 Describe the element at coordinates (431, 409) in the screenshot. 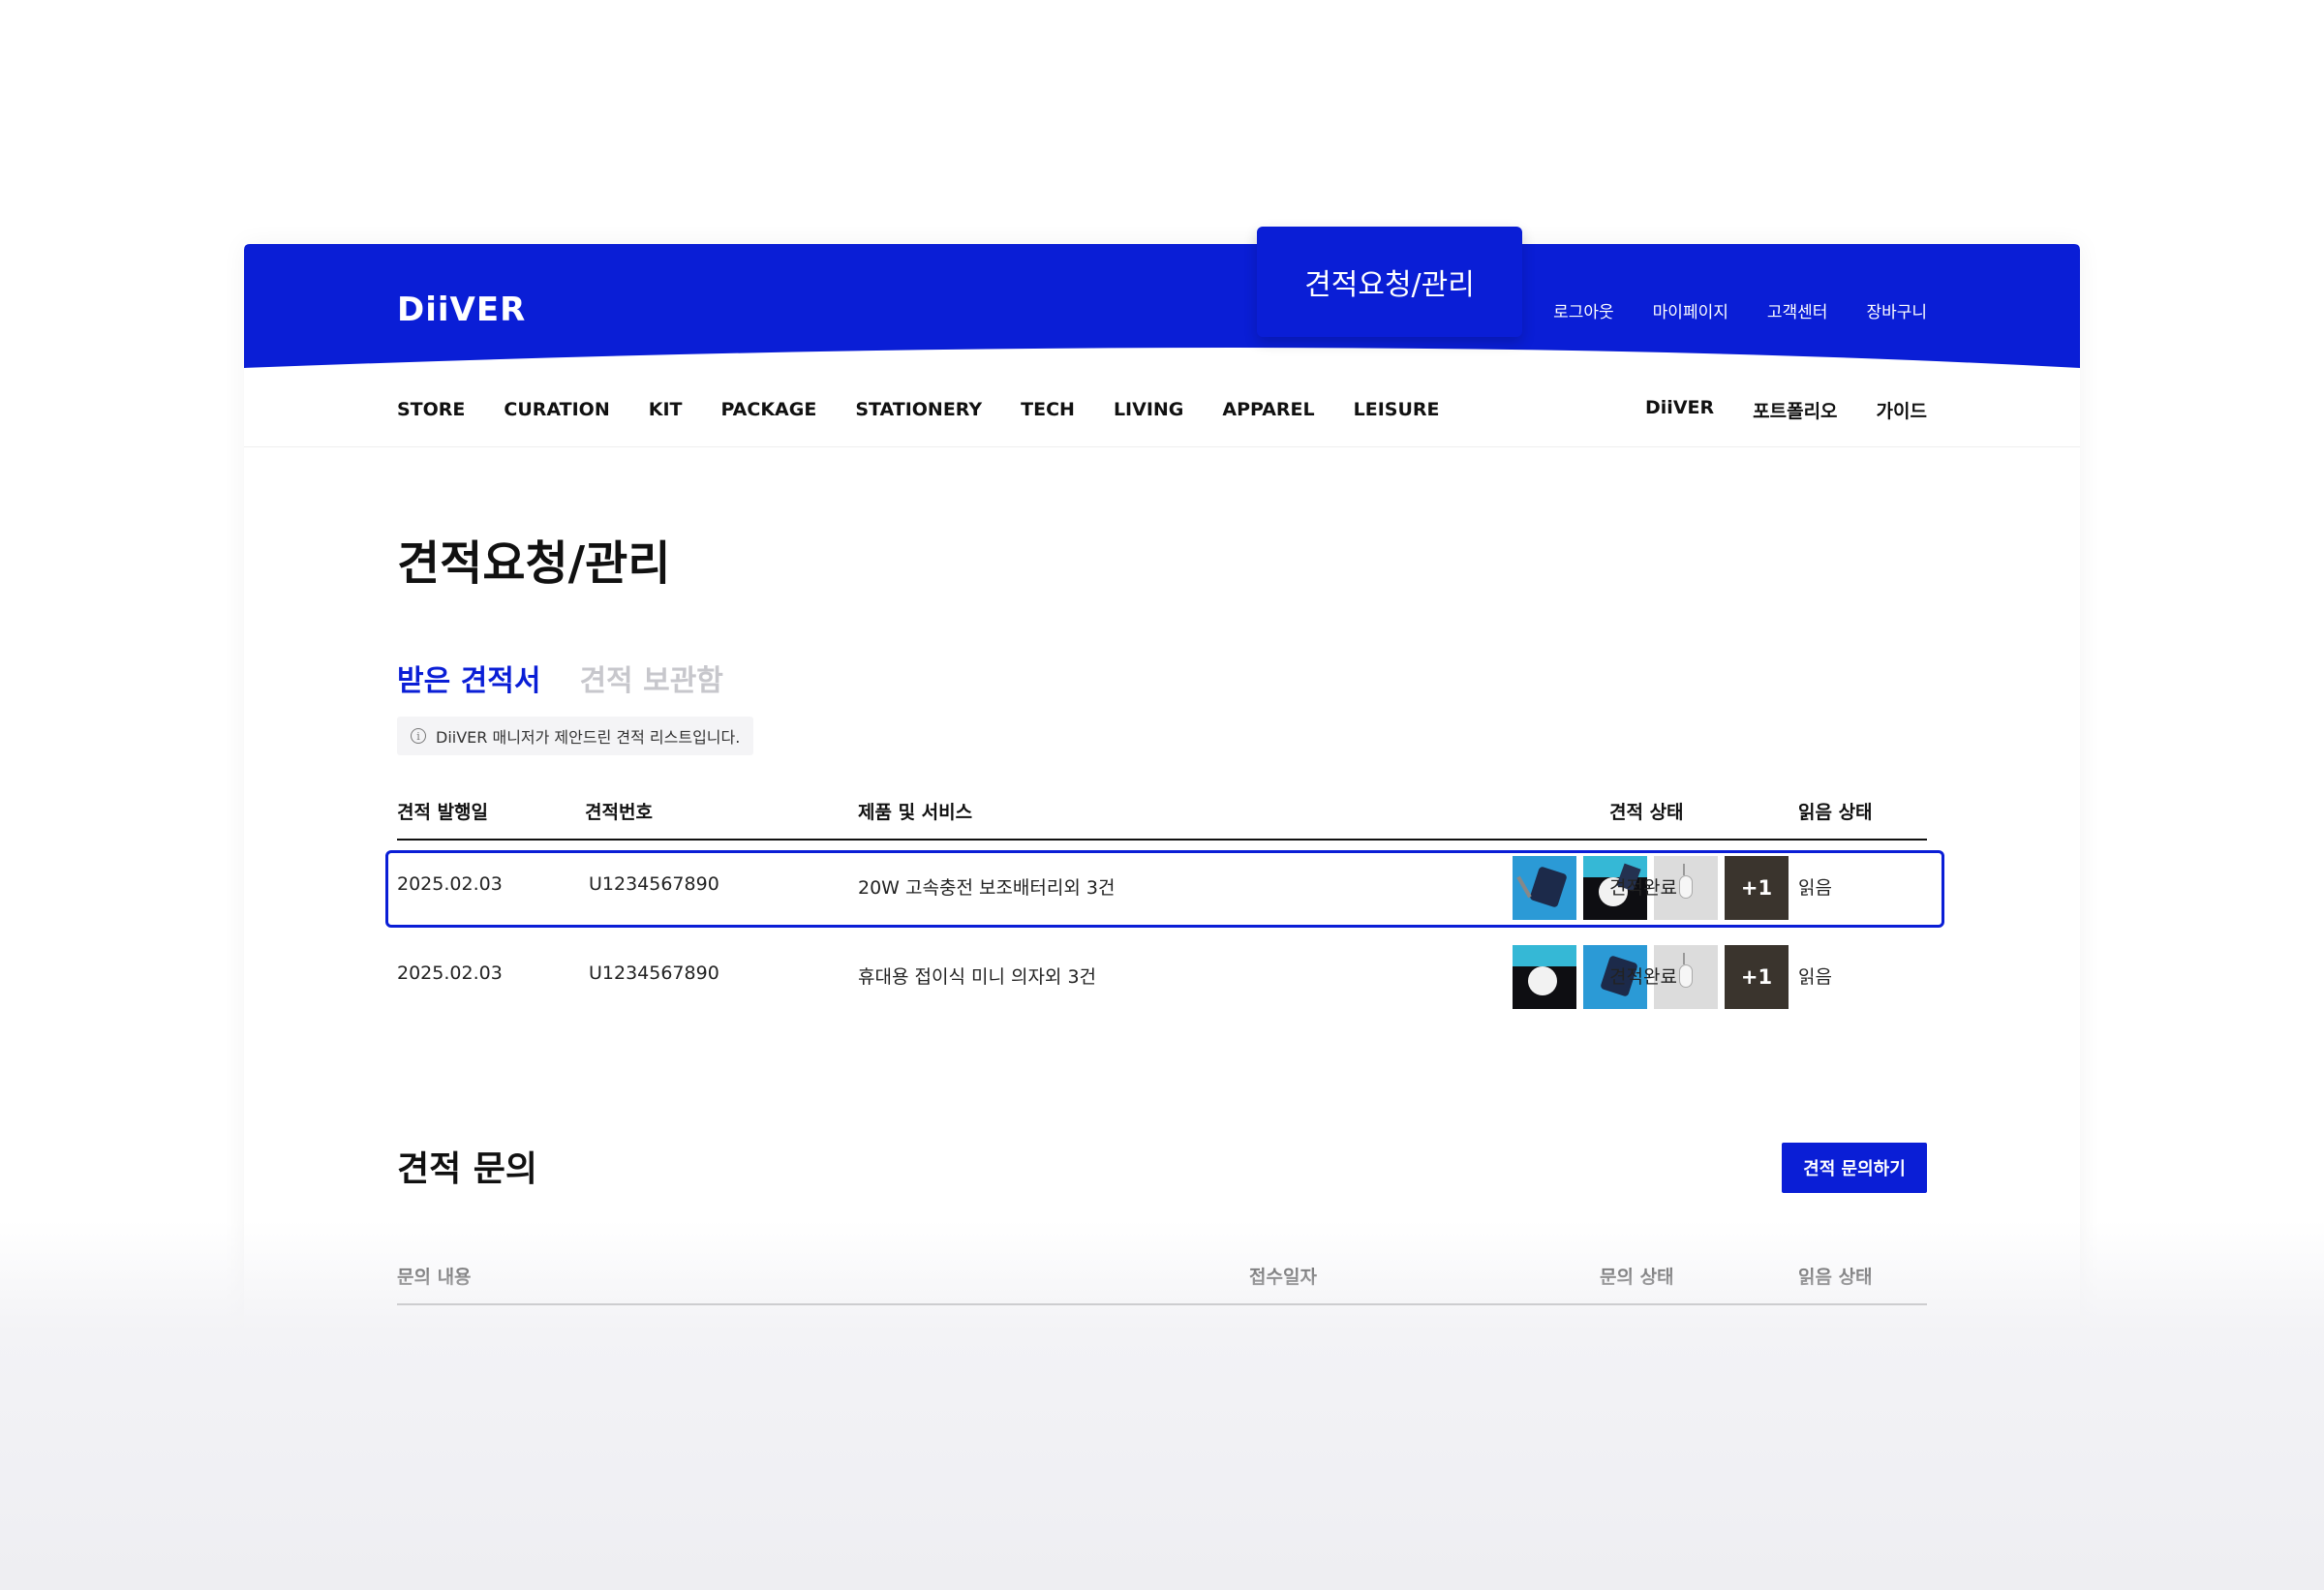

I see `nav-item-store: STORE` at that location.